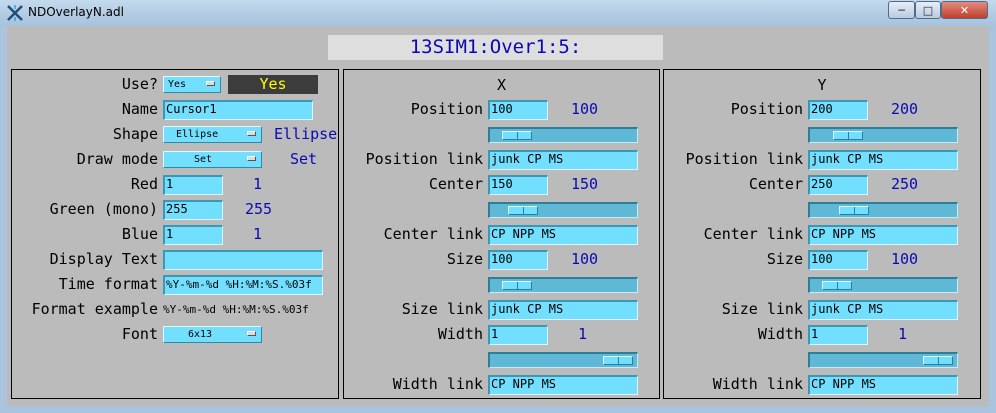 The image size is (996, 413). Describe the element at coordinates (518, 335) in the screenshot. I see `x-width-field: 1` at that location.